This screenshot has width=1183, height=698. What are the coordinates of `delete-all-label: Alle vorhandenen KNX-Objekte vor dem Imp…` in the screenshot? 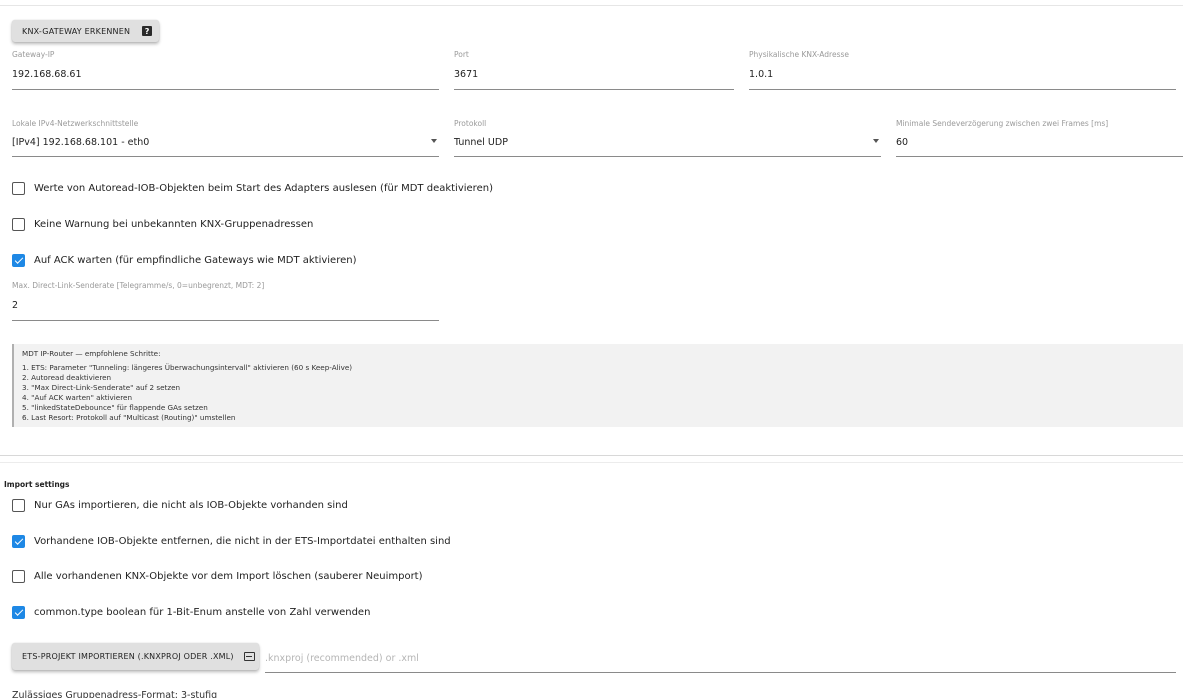 It's located at (228, 576).